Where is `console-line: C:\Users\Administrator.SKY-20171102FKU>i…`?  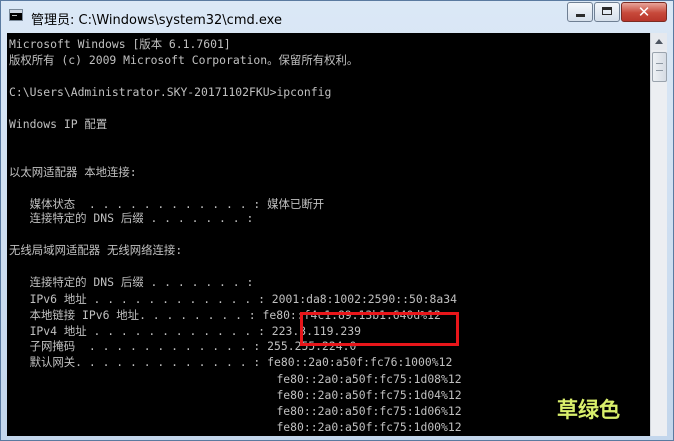
console-line: C:\Users\Administrator.SKY-20171102FKU>i… is located at coordinates (170, 92).